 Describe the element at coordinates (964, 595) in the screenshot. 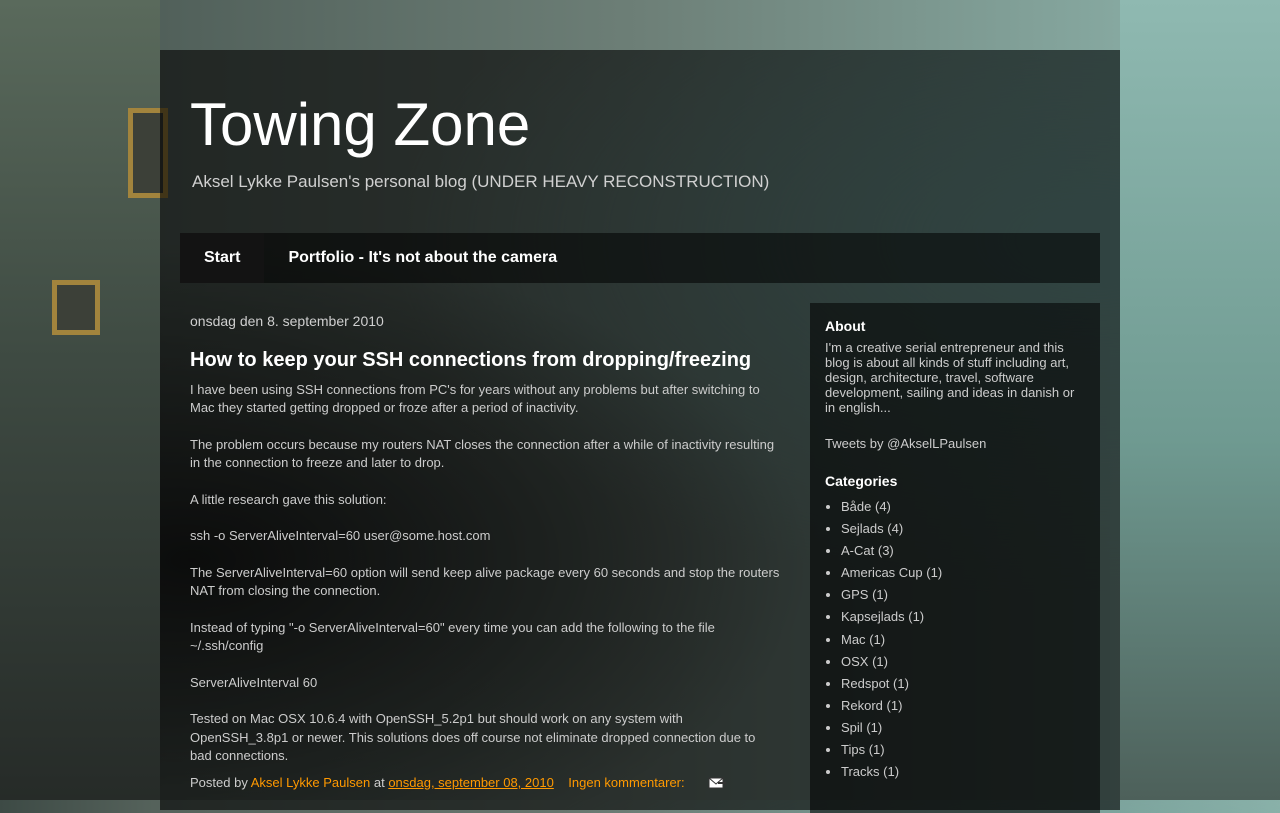

I see `category-item: GPS (1)` at that location.